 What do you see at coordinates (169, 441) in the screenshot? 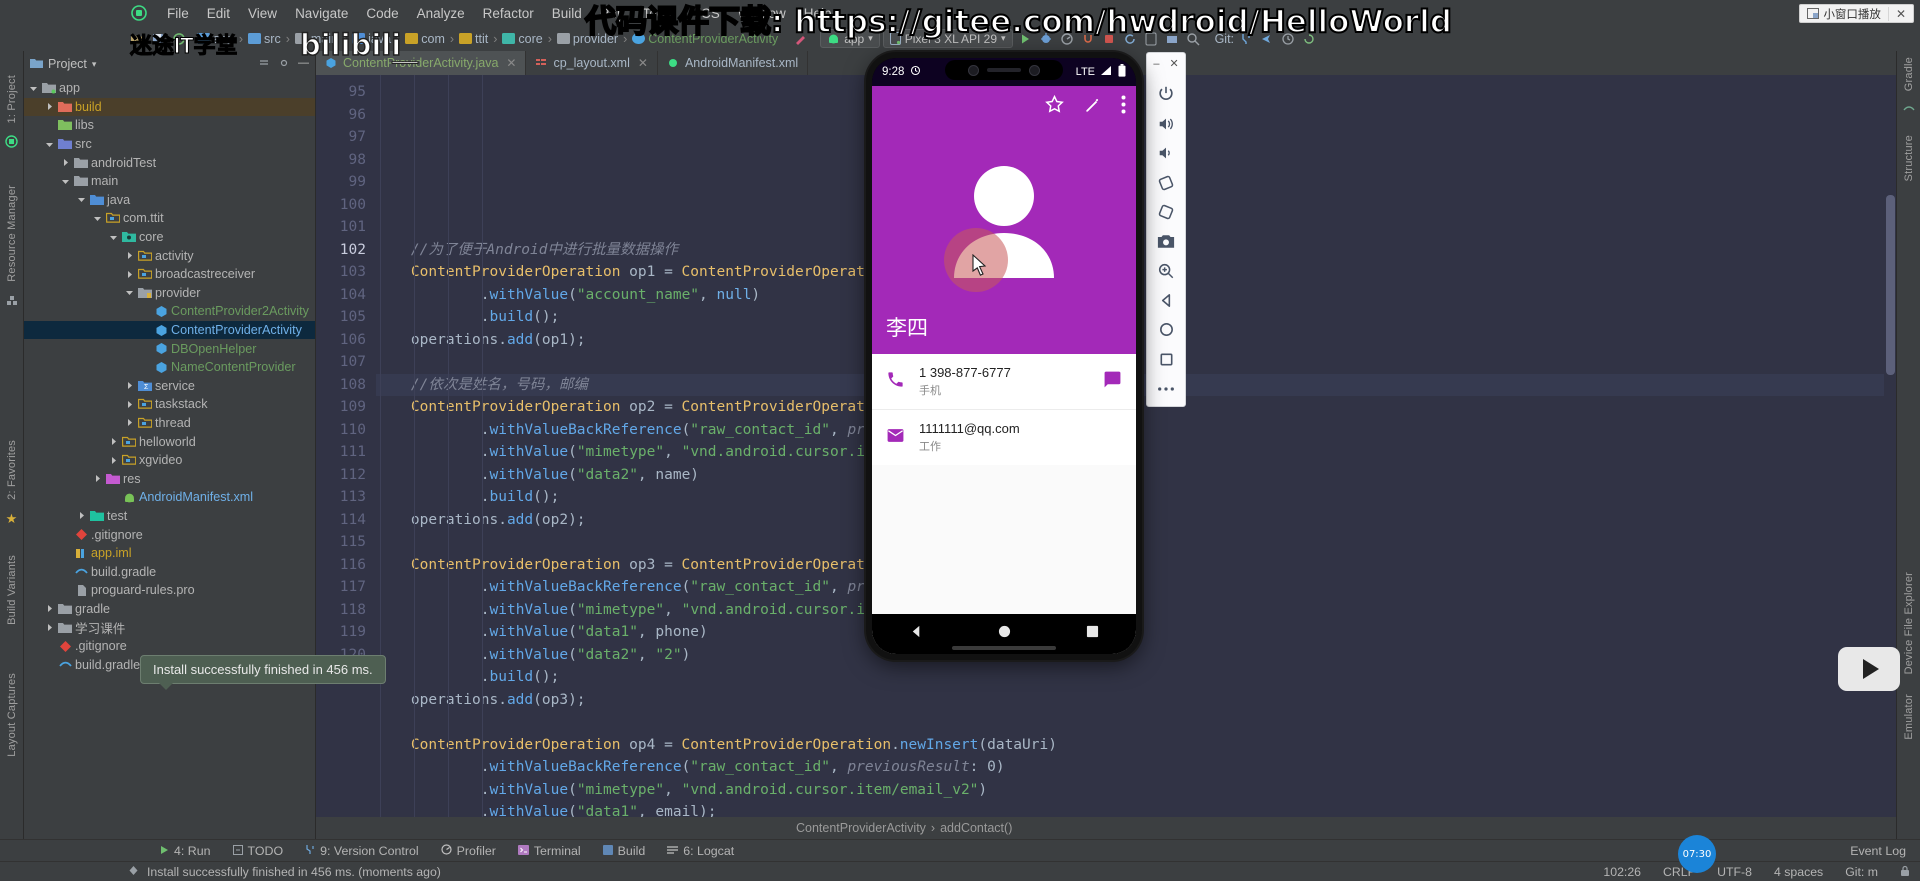
I see `tree-node-helloworld: helloworld` at bounding box center [169, 441].